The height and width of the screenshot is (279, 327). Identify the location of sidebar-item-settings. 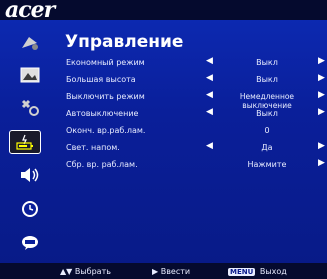
(30, 107).